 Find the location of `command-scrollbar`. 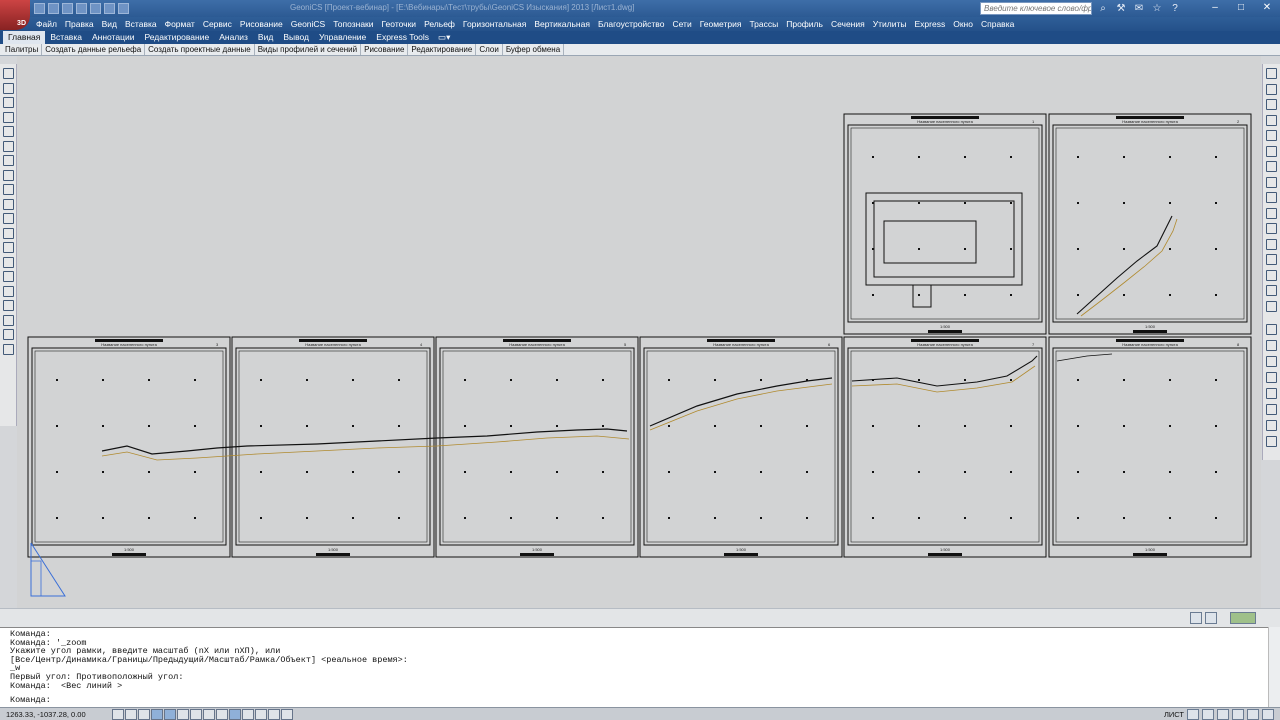

command-scrollbar is located at coordinates (1274, 667).